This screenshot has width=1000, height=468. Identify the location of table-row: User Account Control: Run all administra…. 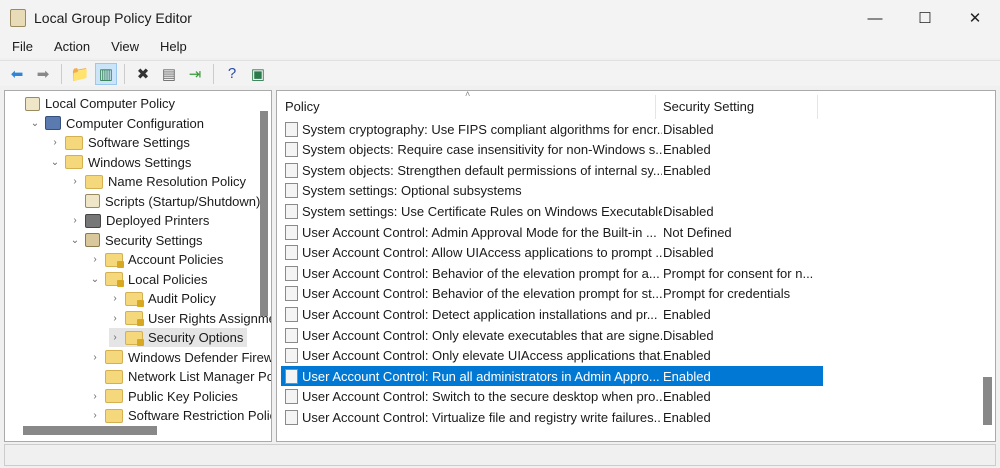
(552, 376).